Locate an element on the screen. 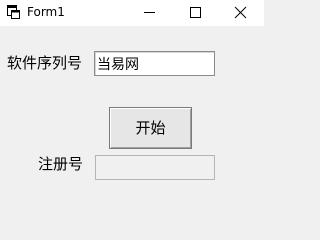  serial-number-label: 软件序列号 is located at coordinates (45, 63).